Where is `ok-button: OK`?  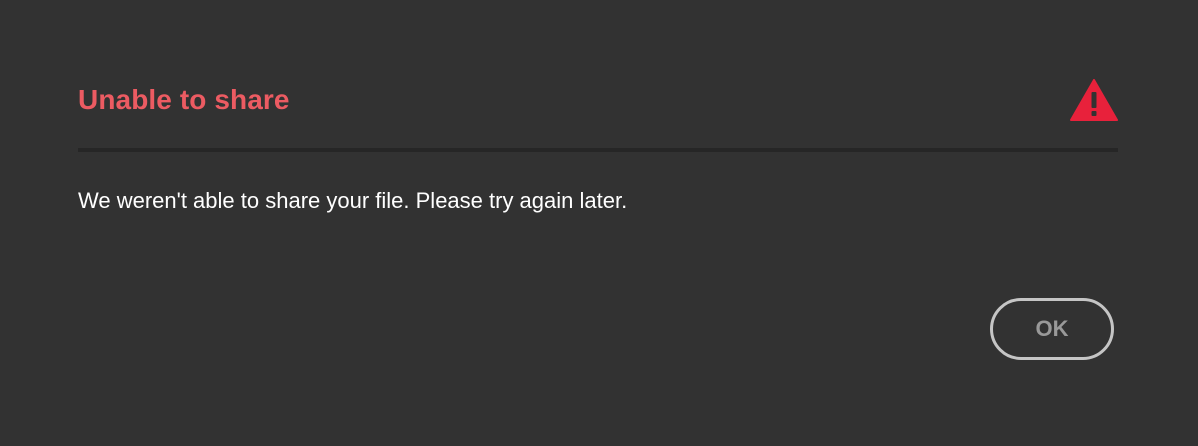 ok-button: OK is located at coordinates (1052, 329).